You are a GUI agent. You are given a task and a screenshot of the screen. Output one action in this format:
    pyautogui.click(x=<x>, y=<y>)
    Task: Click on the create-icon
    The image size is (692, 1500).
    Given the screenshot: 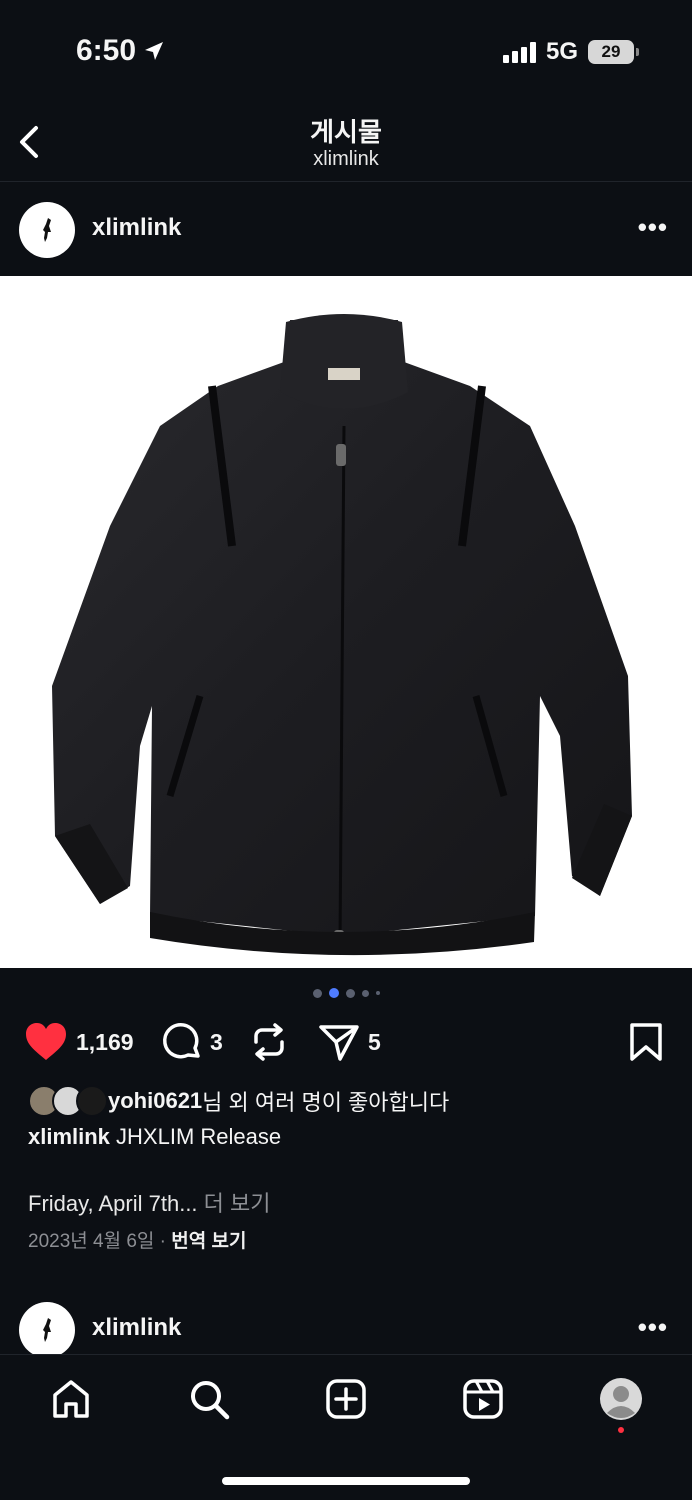 What is the action you would take?
    pyautogui.click(x=346, y=1399)
    